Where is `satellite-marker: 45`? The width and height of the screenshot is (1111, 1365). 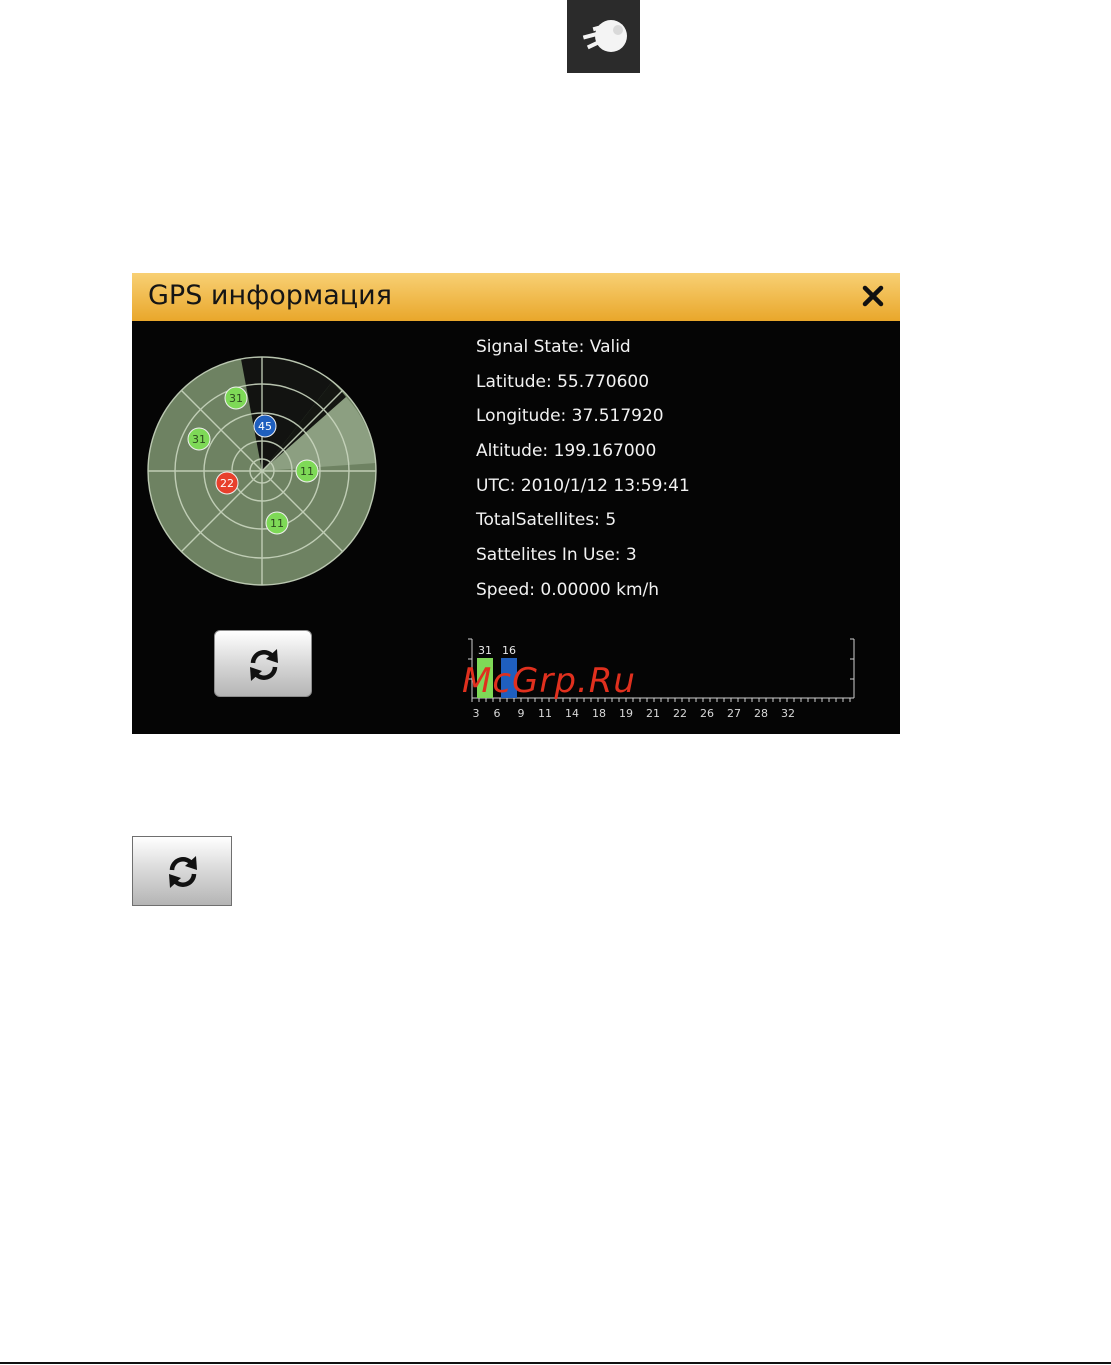 satellite-marker: 45 is located at coordinates (265, 426).